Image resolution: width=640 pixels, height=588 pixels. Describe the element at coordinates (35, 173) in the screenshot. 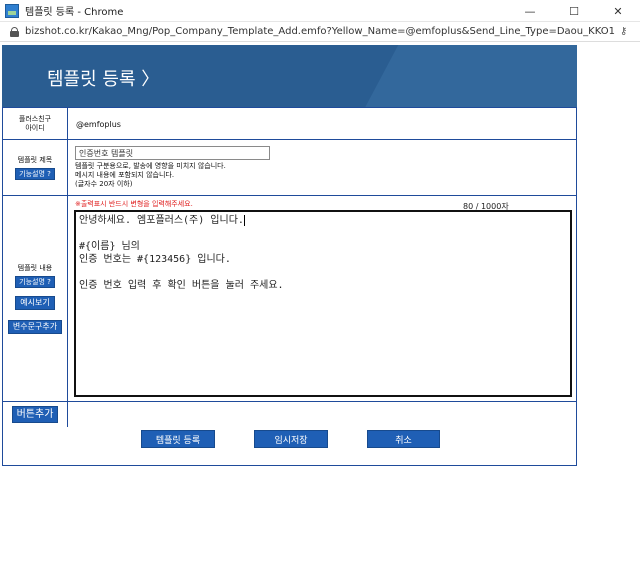

I see `title-help-button: 기능설명 ?` at that location.